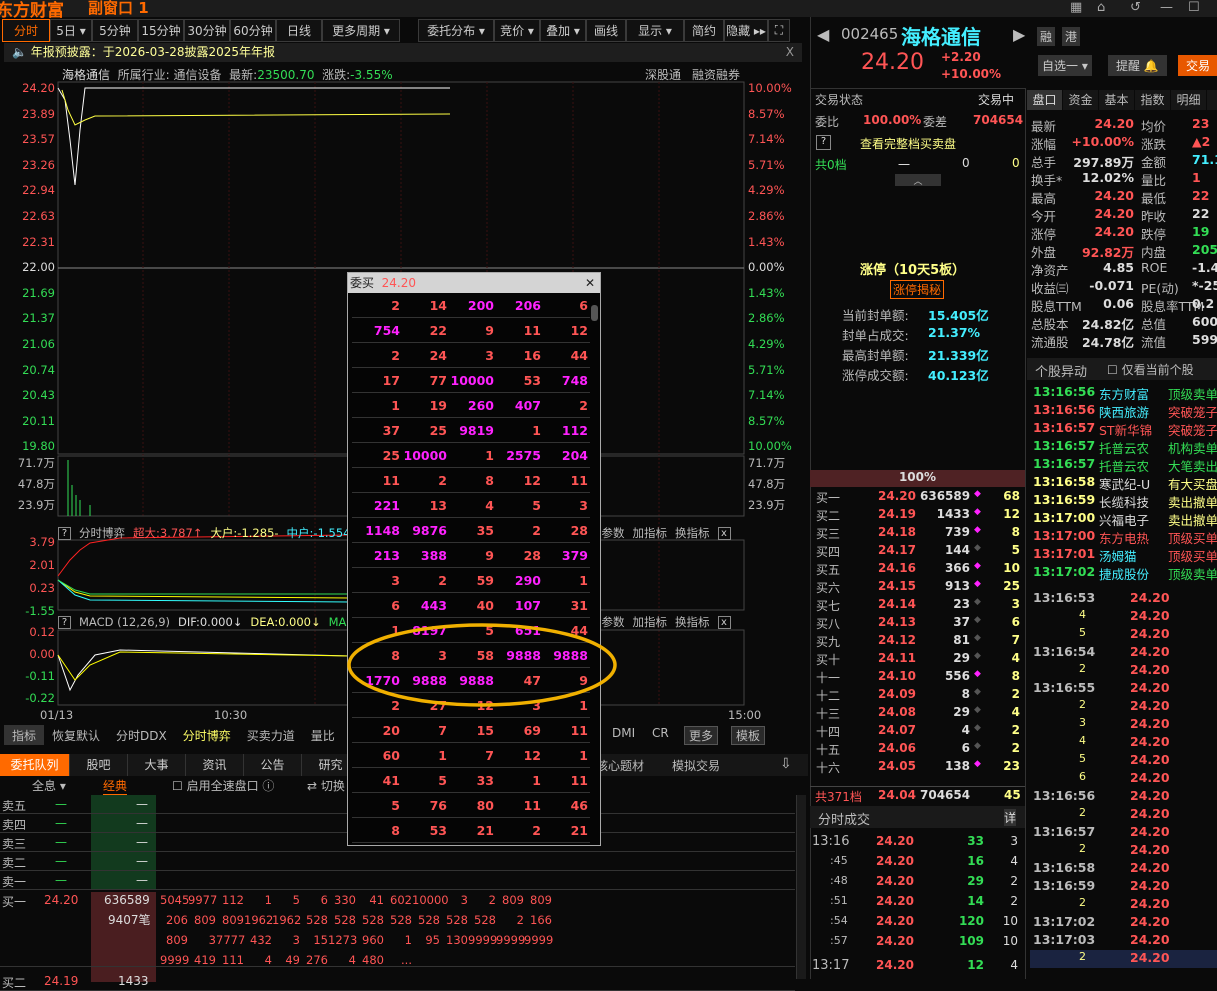 This screenshot has height=991, width=1217. Describe the element at coordinates (790, 52) in the screenshot. I see `notice-close-icon: X` at that location.